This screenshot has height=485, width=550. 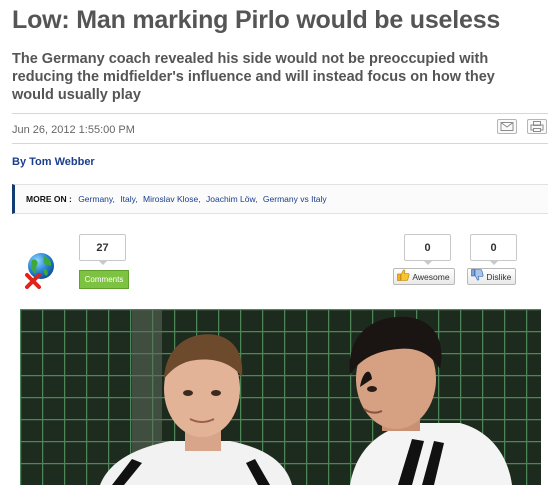 I want to click on dislike-button: Dislike, so click(x=492, y=277).